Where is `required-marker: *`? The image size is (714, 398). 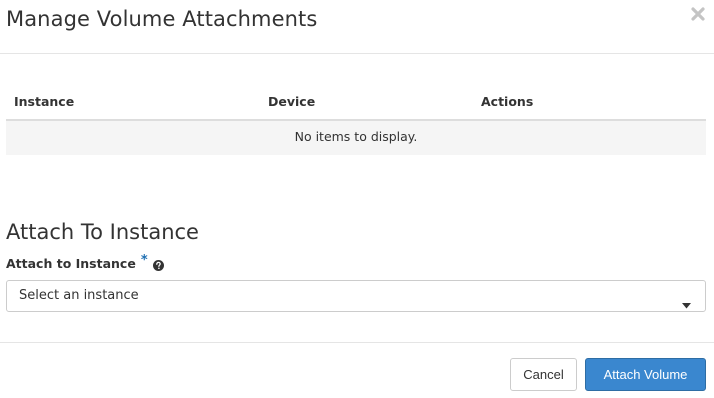
required-marker: * is located at coordinates (144, 260).